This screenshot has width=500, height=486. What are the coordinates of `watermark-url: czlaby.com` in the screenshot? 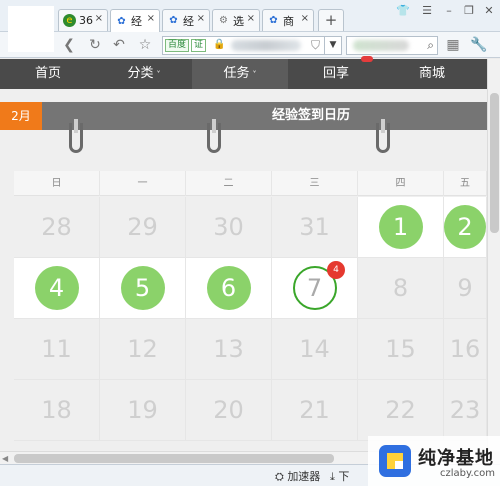 It's located at (468, 473).